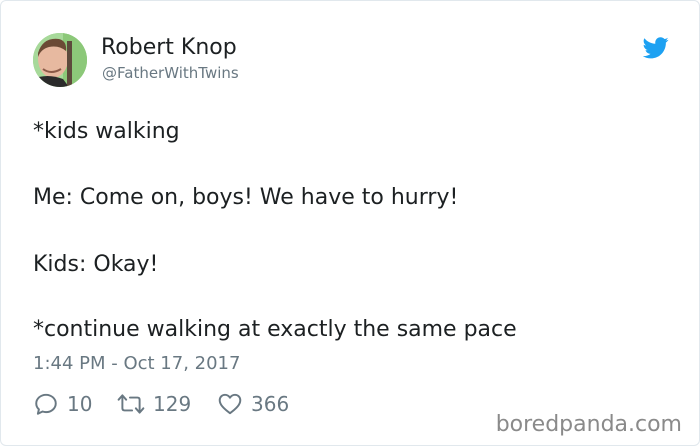 Image resolution: width=700 pixels, height=446 pixels. What do you see at coordinates (169, 48) in the screenshot?
I see `author-name: Robert Knop` at bounding box center [169, 48].